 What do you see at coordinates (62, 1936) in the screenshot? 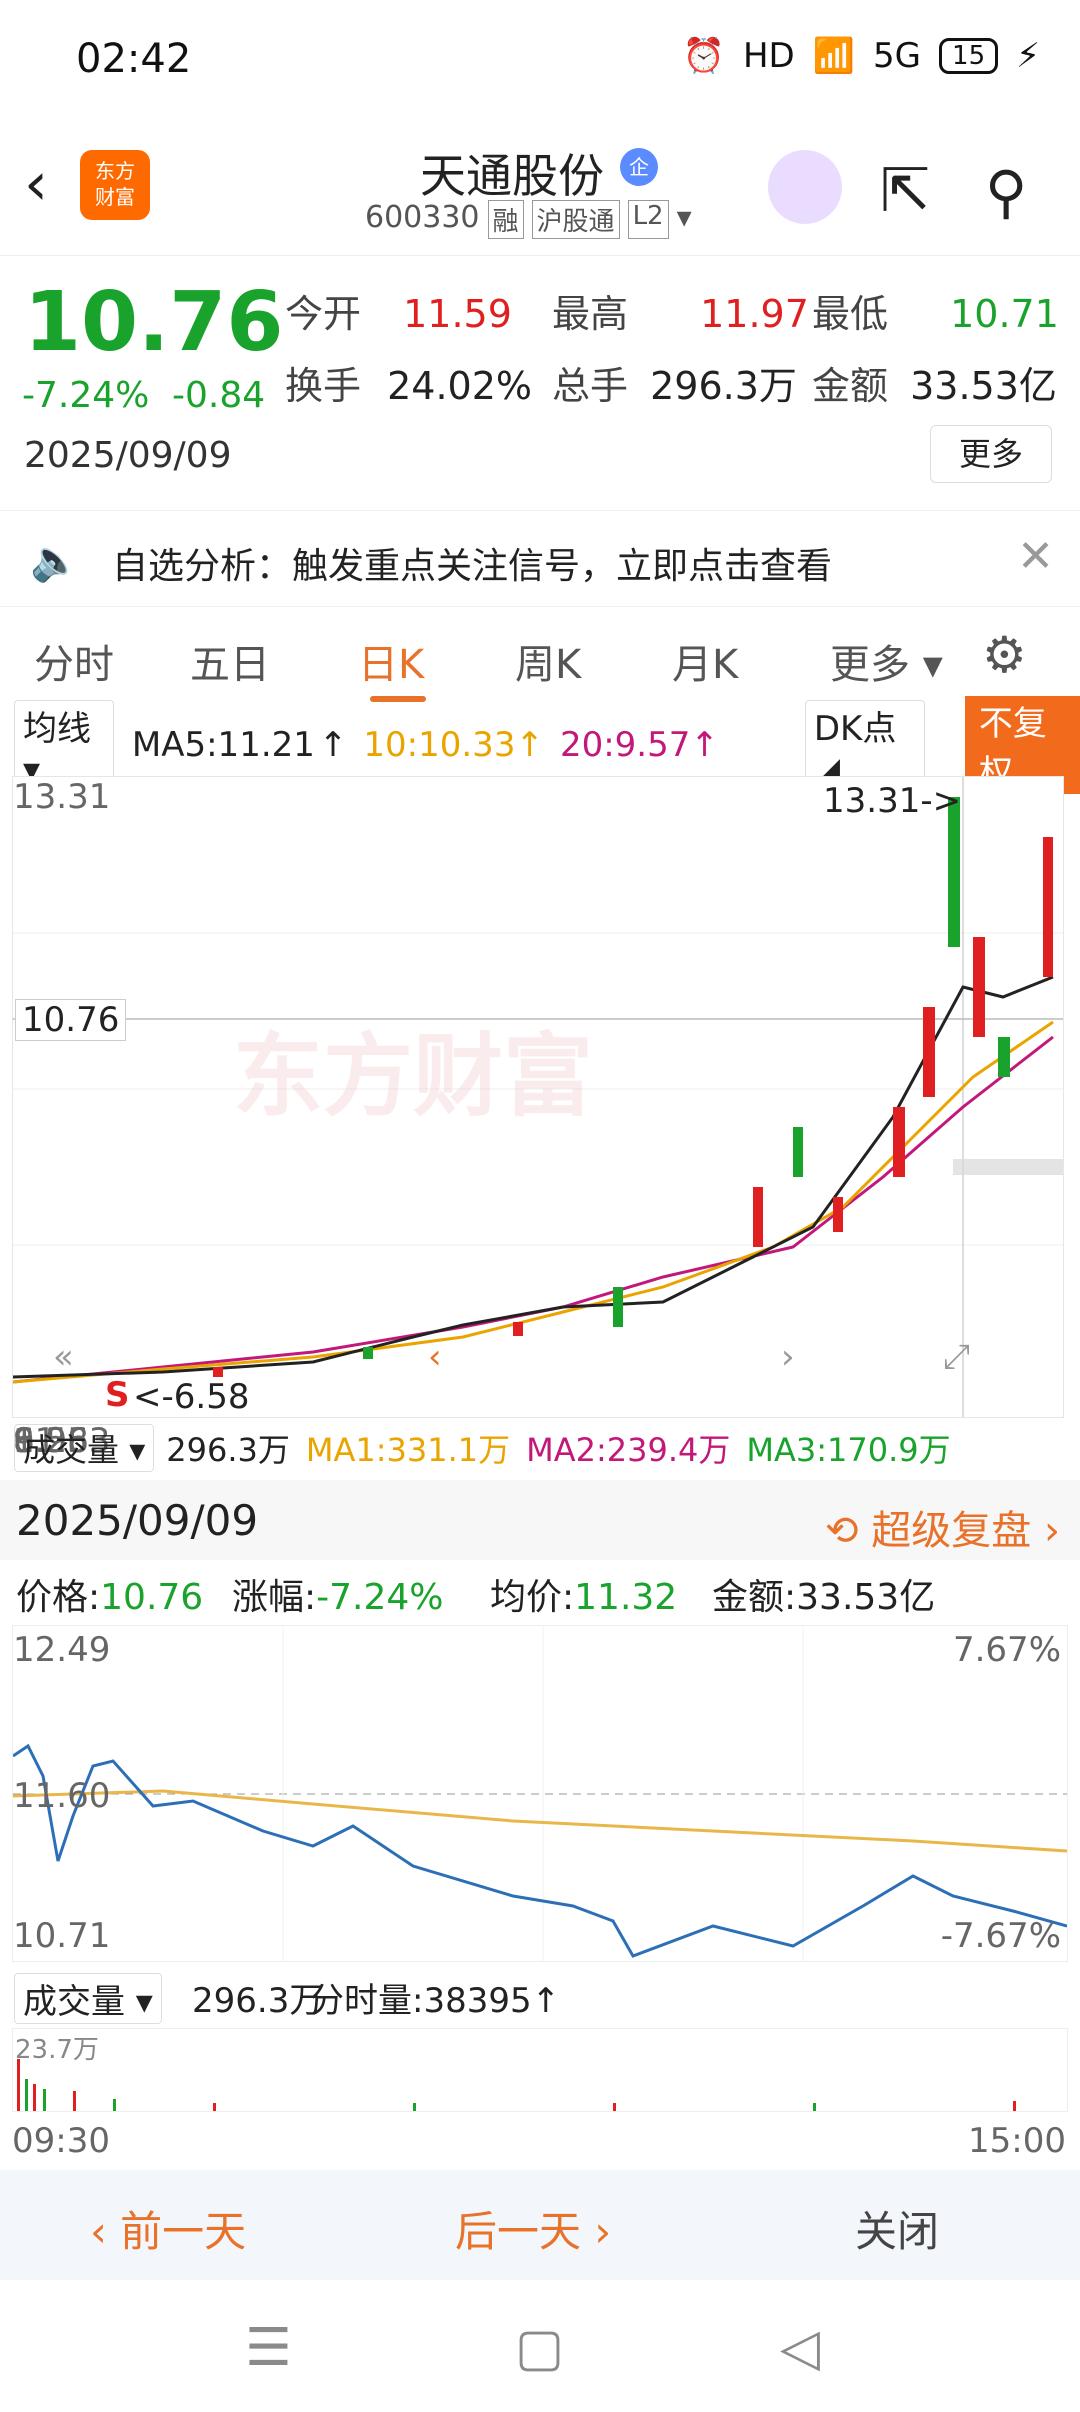
I see `intraday-bottom-price: 10.71` at bounding box center [62, 1936].